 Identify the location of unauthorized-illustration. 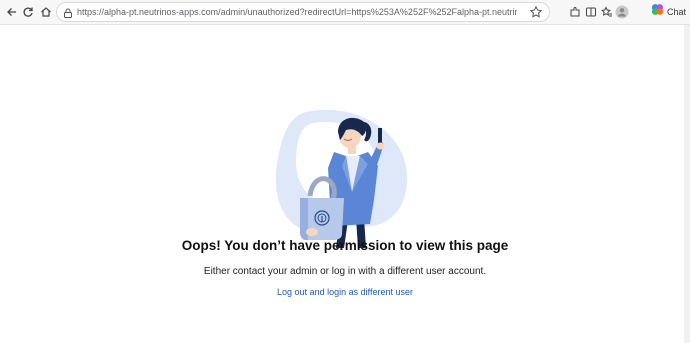
(341, 178).